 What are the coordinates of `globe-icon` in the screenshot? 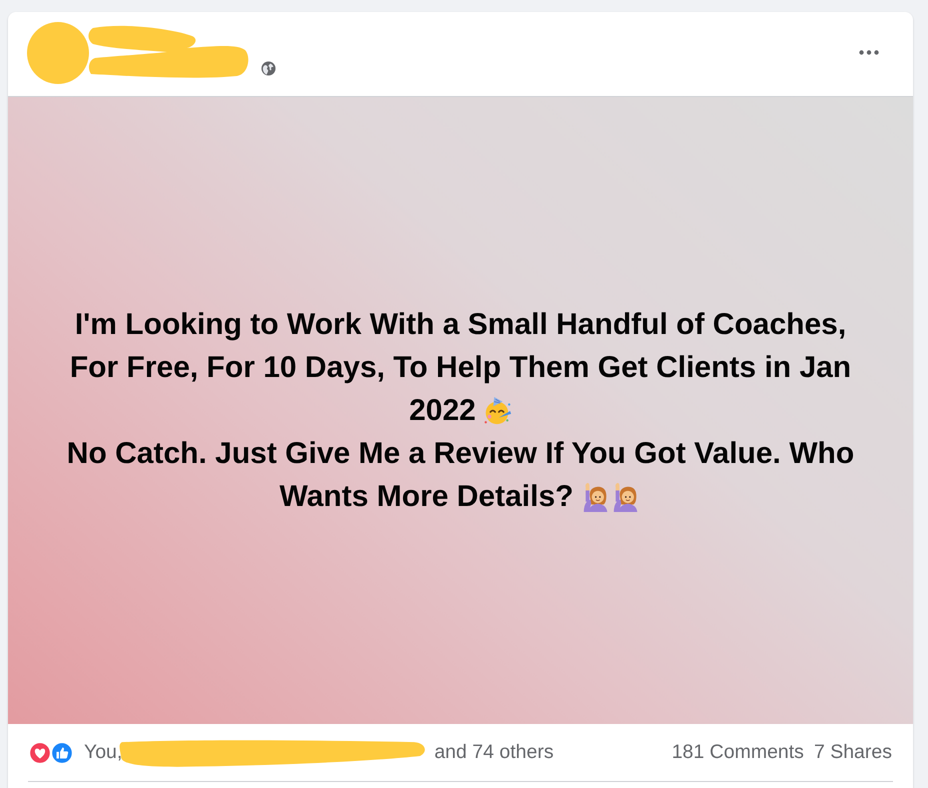 It's located at (268, 68).